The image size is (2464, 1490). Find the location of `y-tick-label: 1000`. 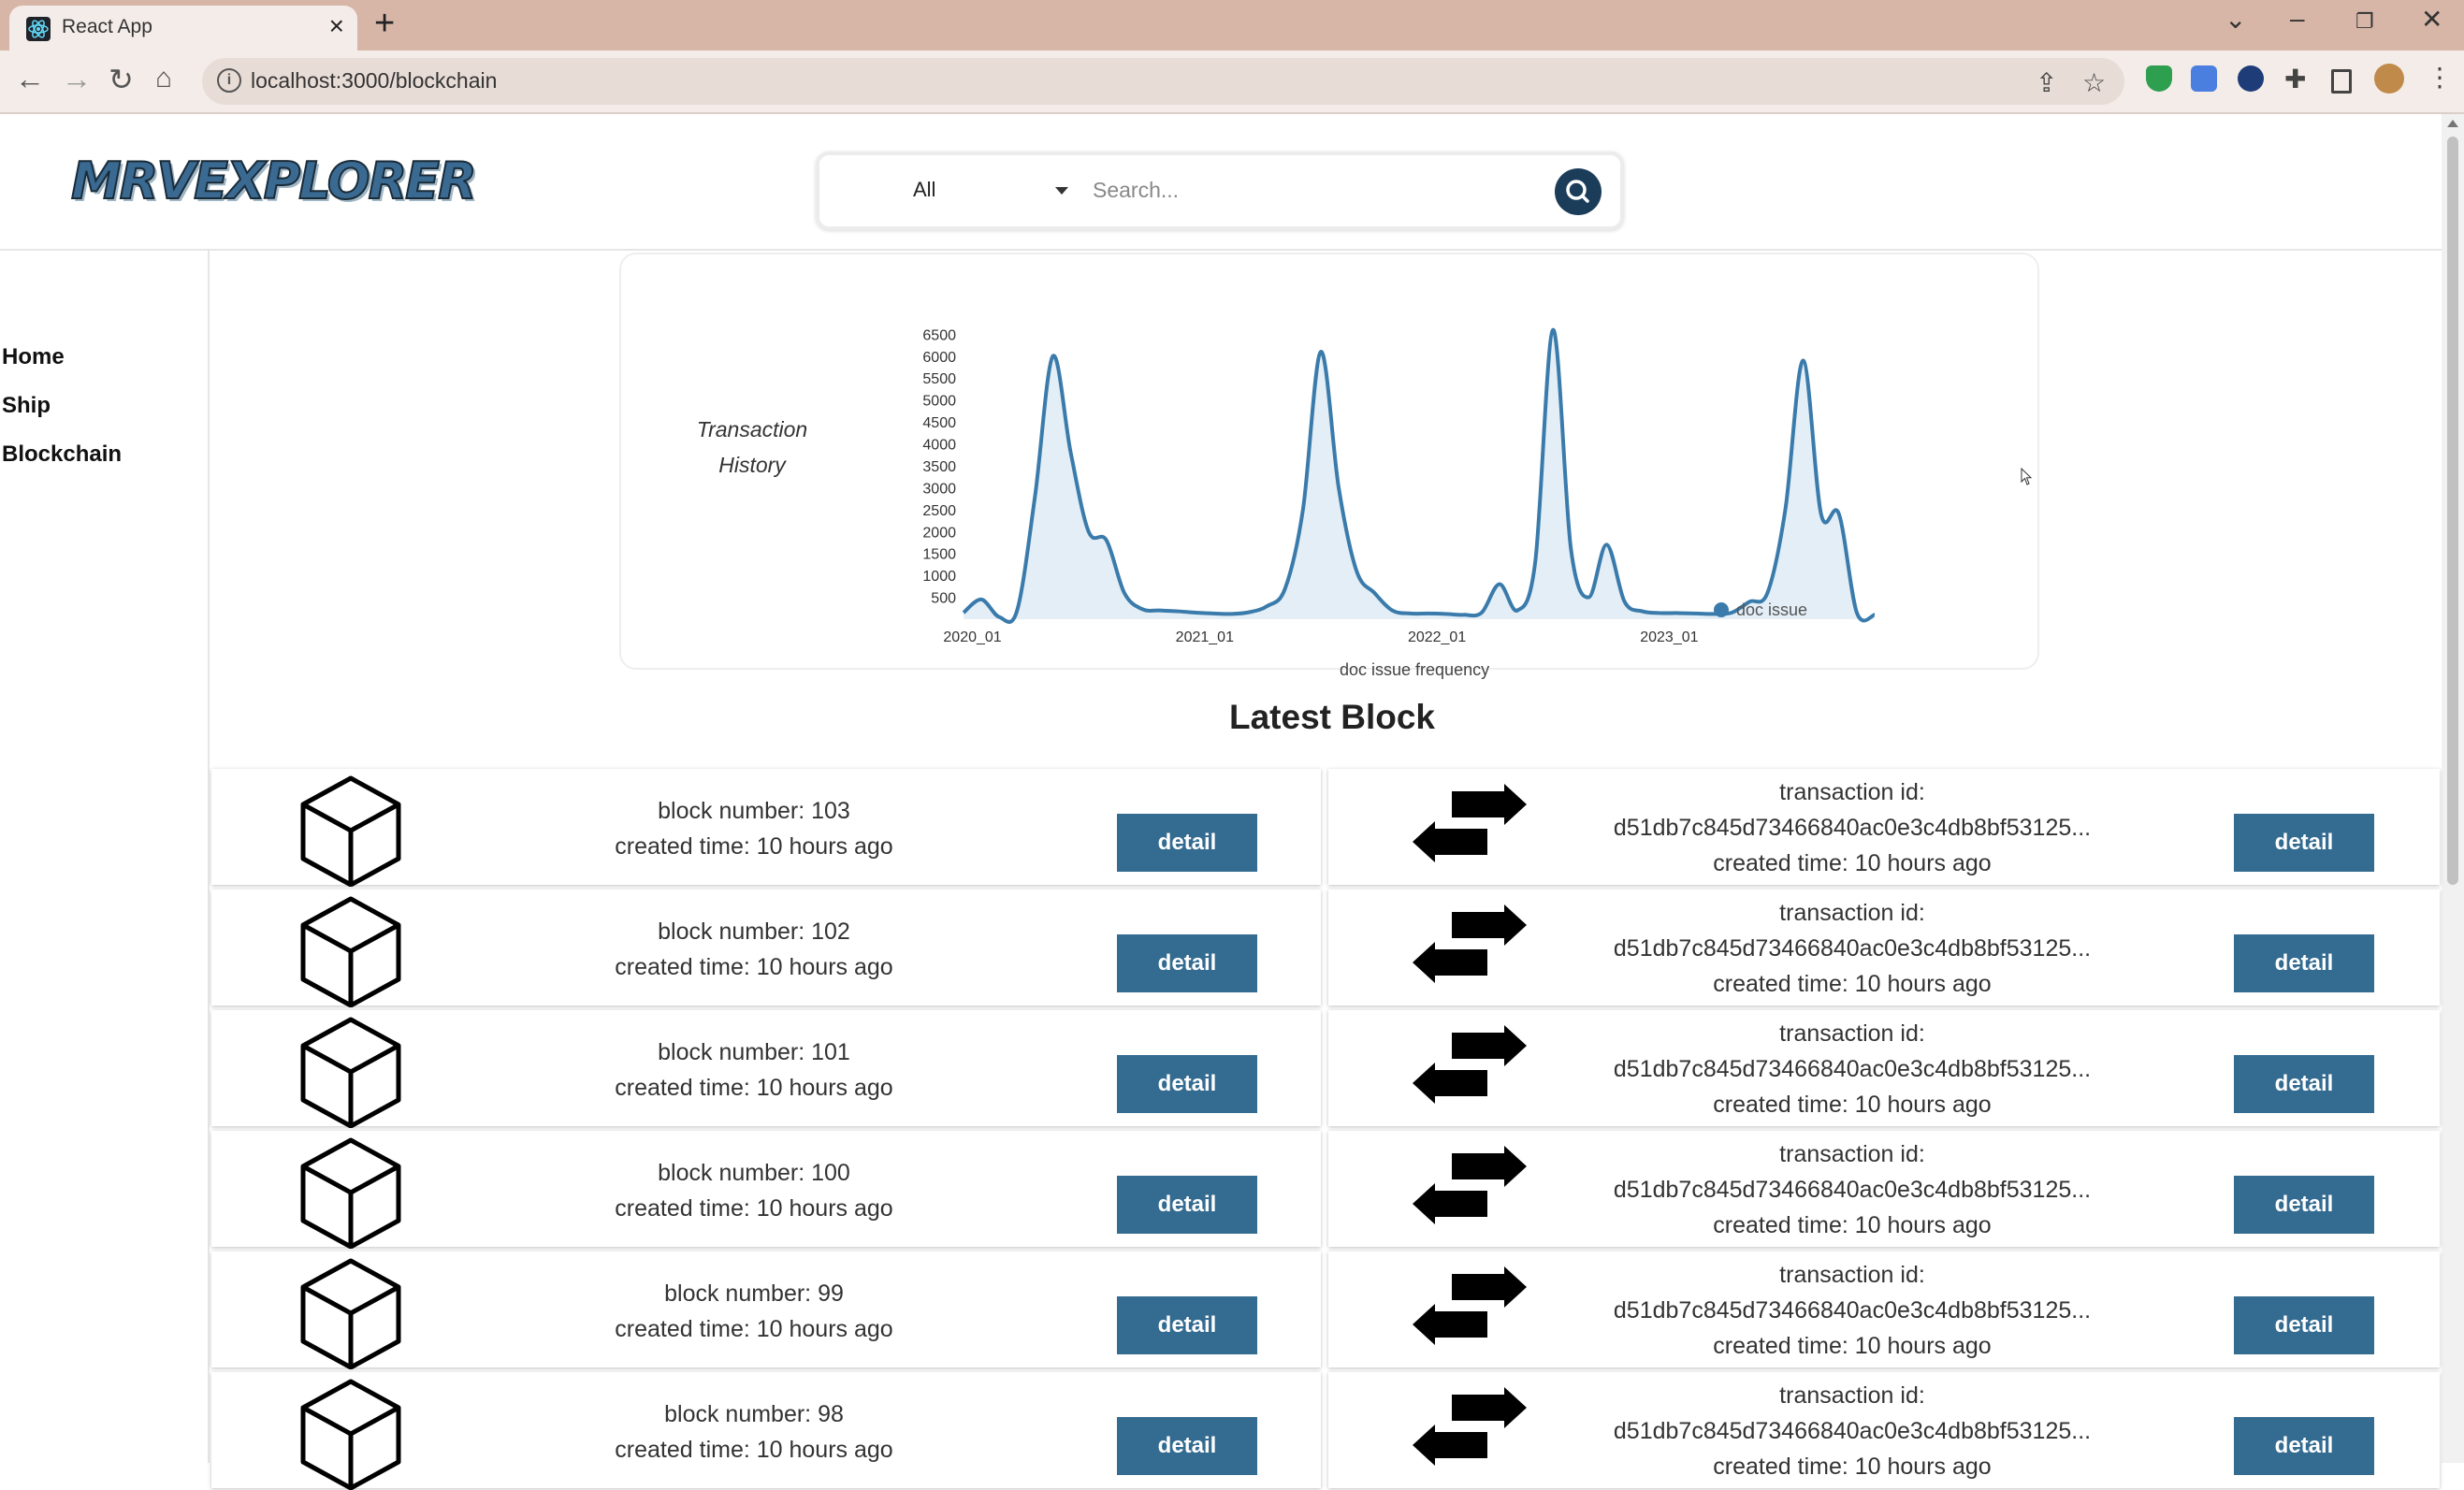

y-tick-label: 1000 is located at coordinates (939, 577).